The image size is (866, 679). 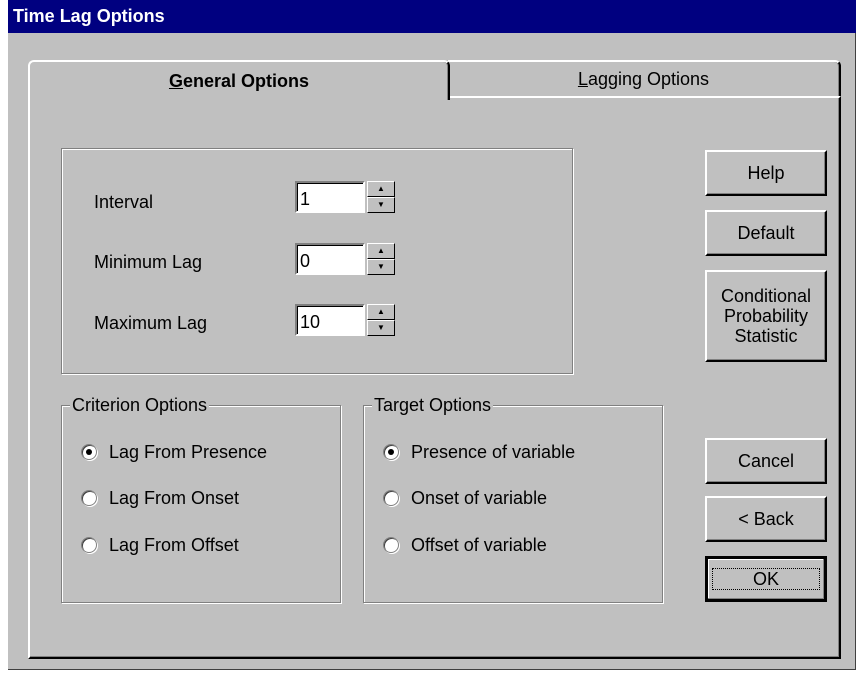 I want to click on default-button-label: Default, so click(x=766, y=233).